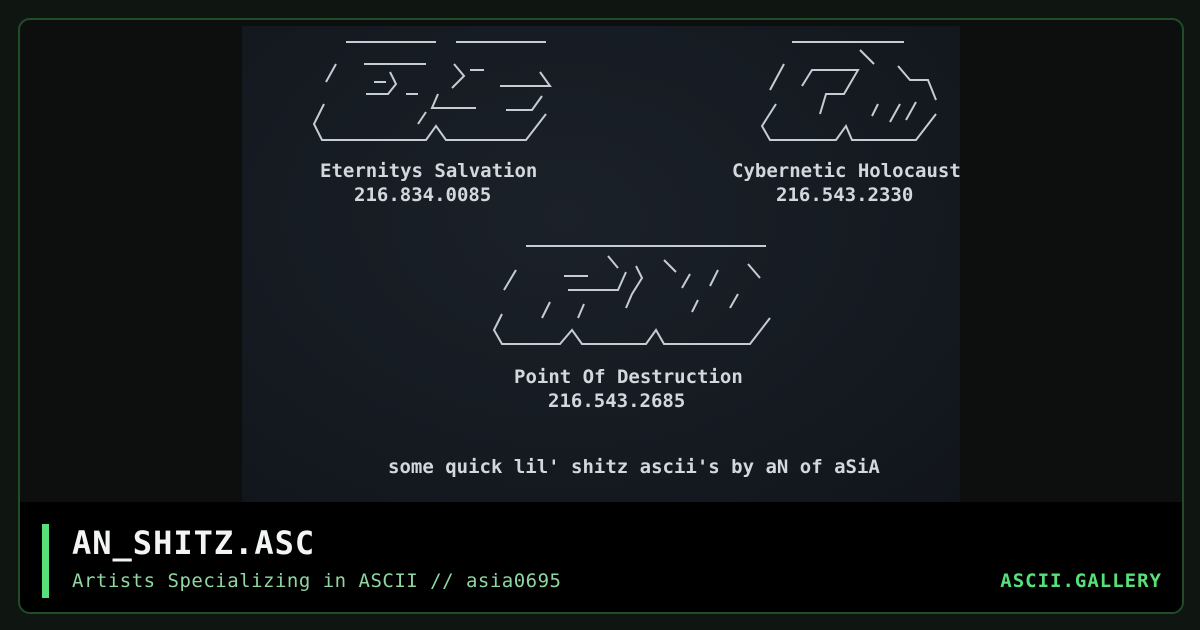  Describe the element at coordinates (432, 91) in the screenshot. I see `logo-eternitys-salvation` at that location.